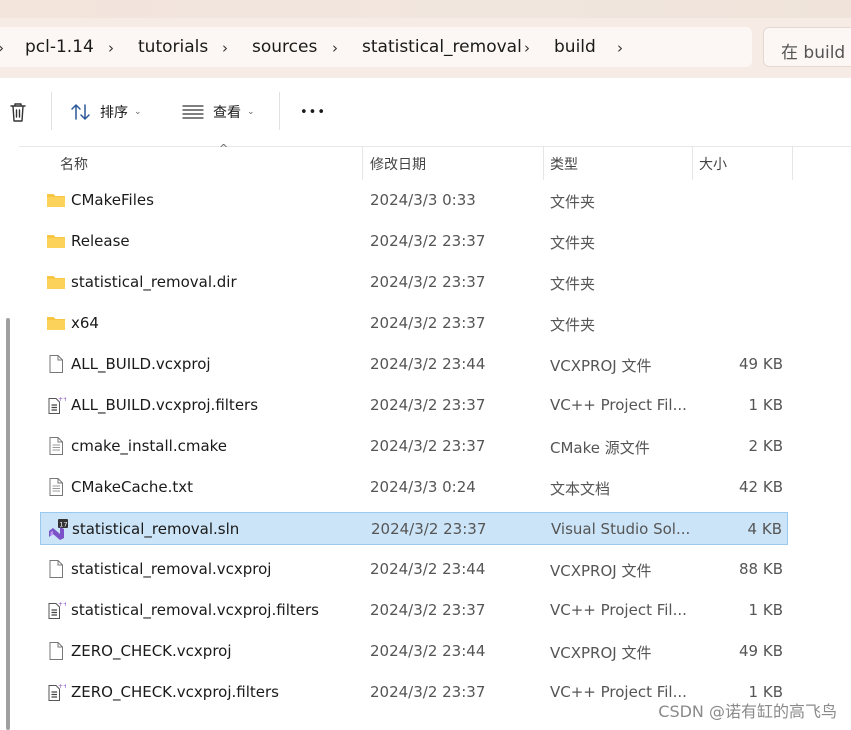 This screenshot has width=851, height=730. Describe the element at coordinates (151, 651) in the screenshot. I see `file-name: ZERO_CHECK.vcxproj` at that location.